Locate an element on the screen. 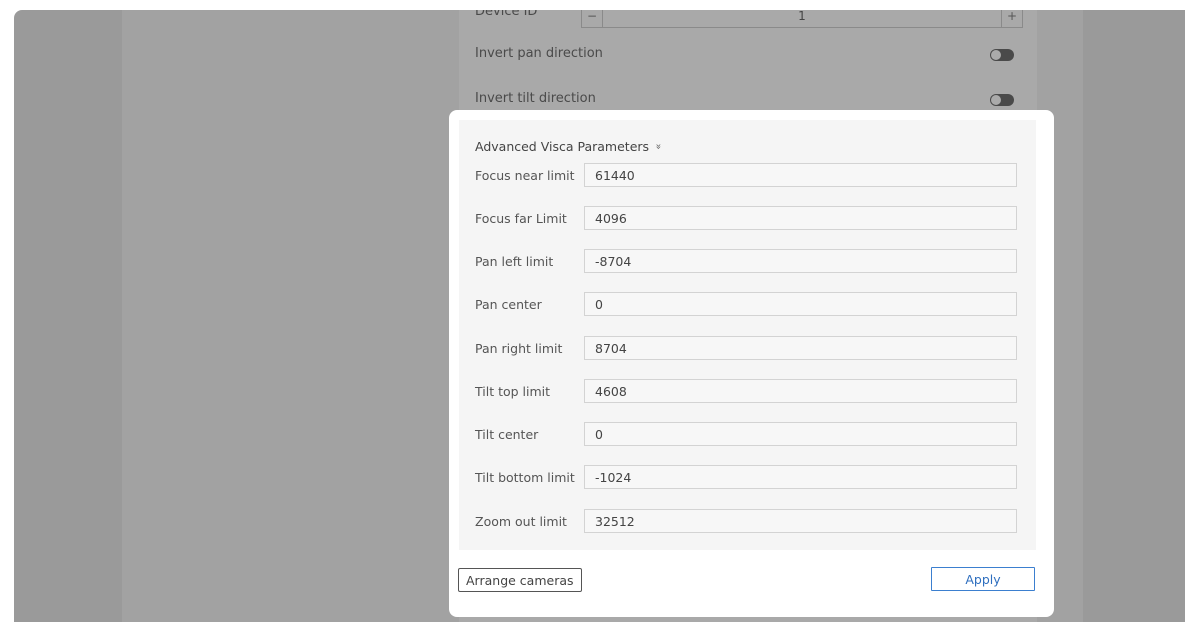  param-row-tilt-top: Tilt top limit is located at coordinates (747, 392).